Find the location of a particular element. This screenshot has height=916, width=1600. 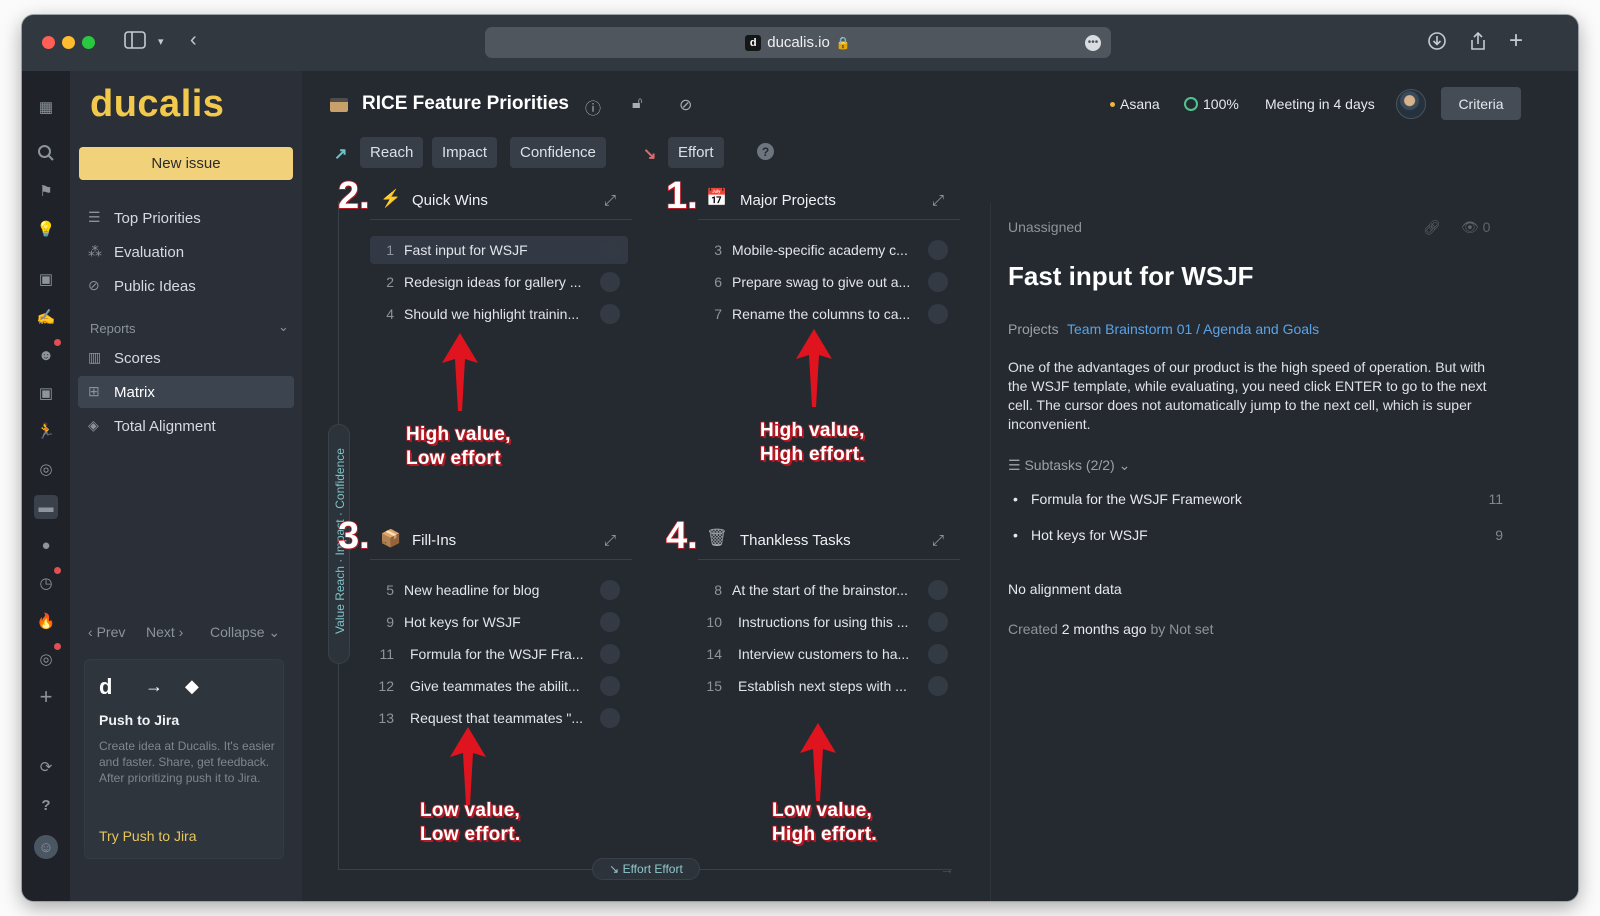

board-globe-icon: ● is located at coordinates (46, 545).